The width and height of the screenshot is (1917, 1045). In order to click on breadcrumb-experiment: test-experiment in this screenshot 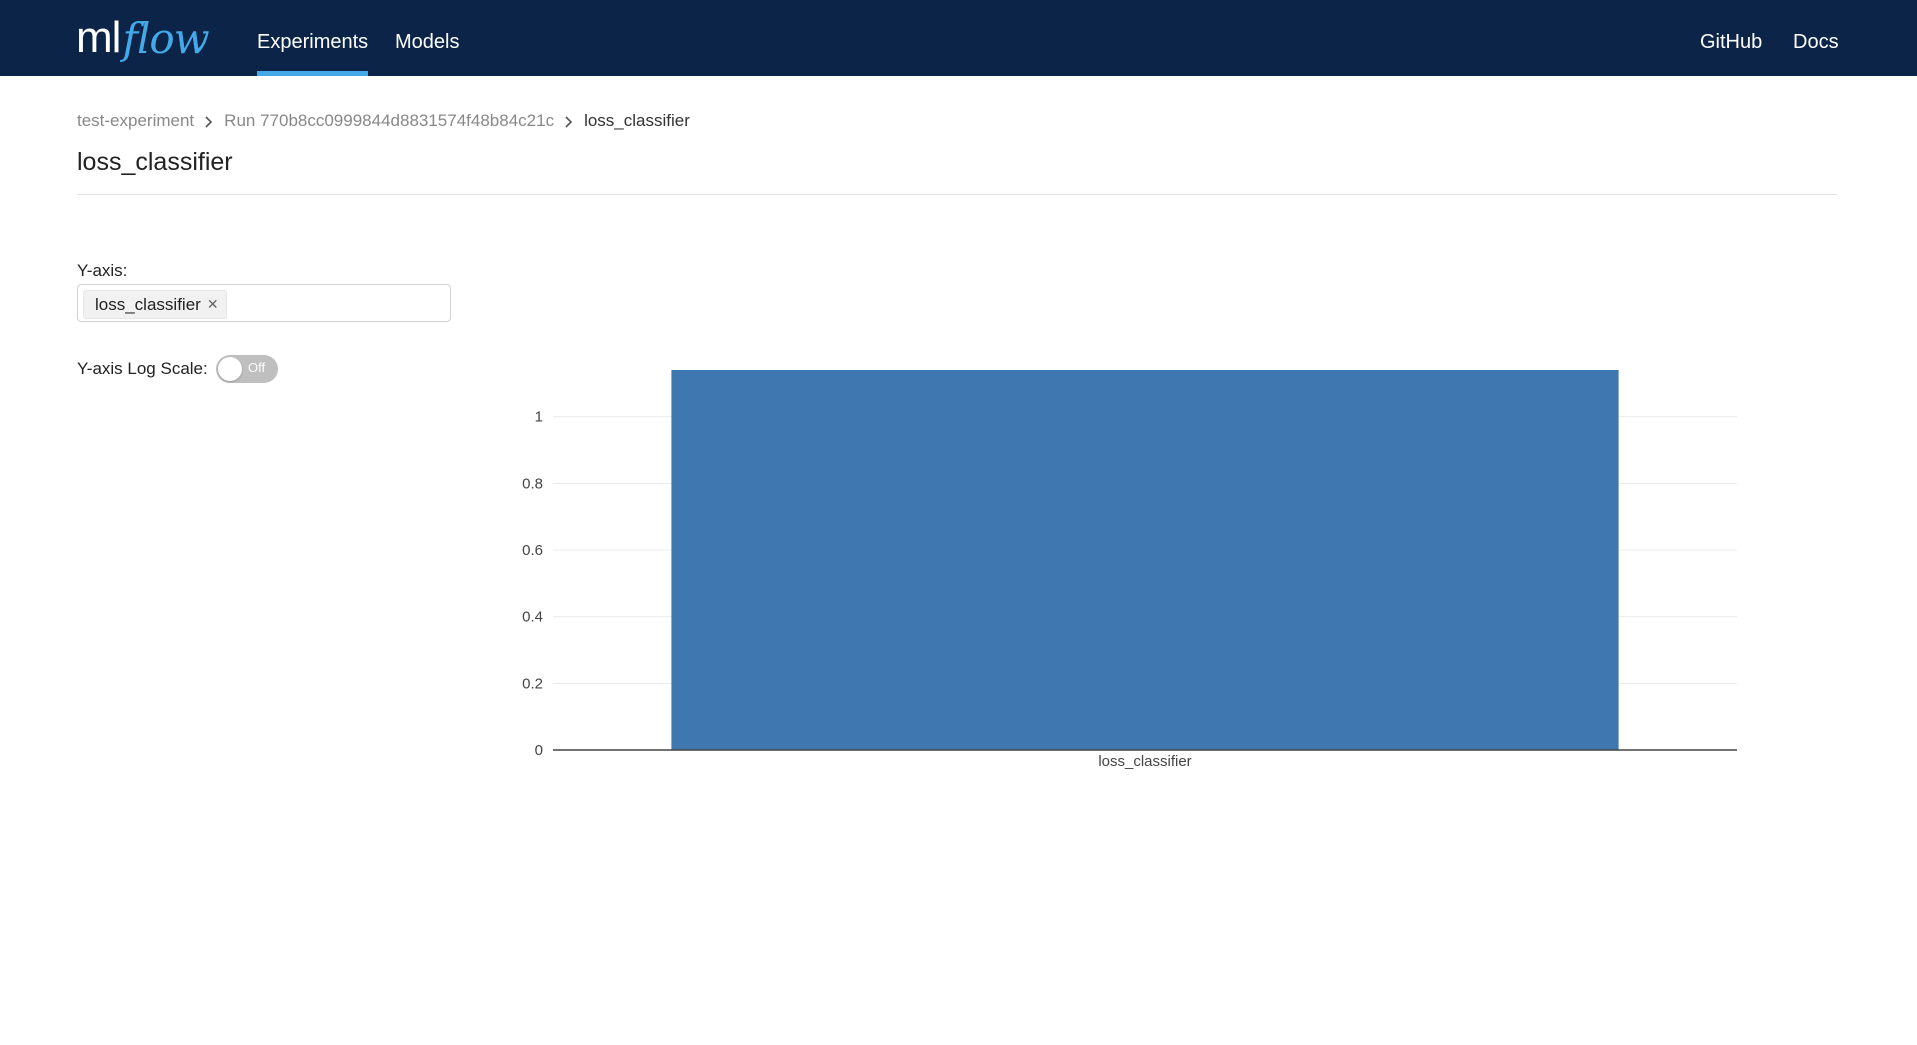, I will do `click(135, 121)`.